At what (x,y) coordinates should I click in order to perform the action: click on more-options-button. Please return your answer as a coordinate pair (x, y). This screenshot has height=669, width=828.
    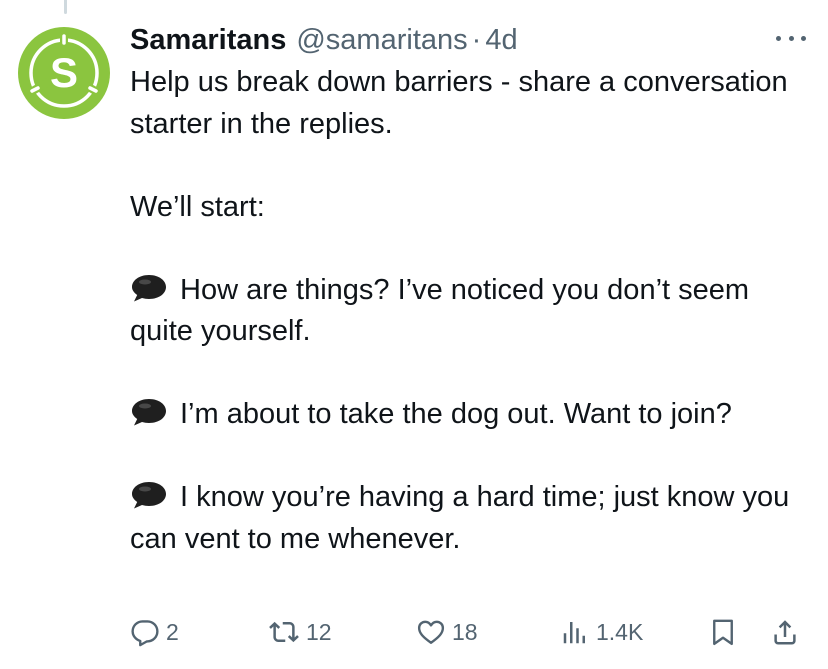
    Looking at the image, I should click on (791, 38).